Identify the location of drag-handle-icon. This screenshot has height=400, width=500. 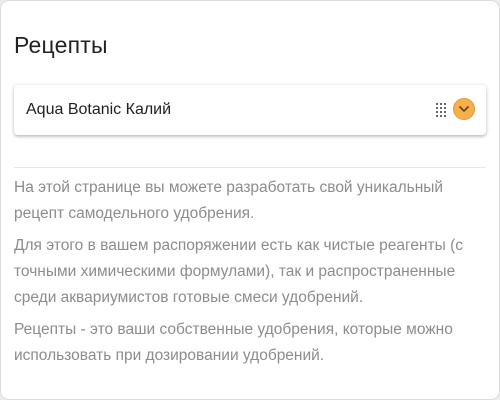
(441, 110).